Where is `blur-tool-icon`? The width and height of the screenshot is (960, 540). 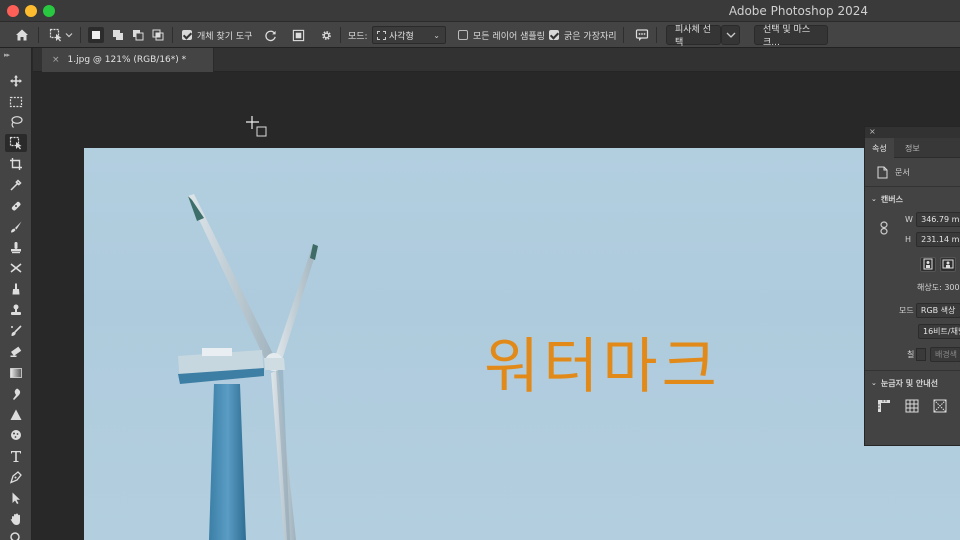 blur-tool-icon is located at coordinates (16, 394).